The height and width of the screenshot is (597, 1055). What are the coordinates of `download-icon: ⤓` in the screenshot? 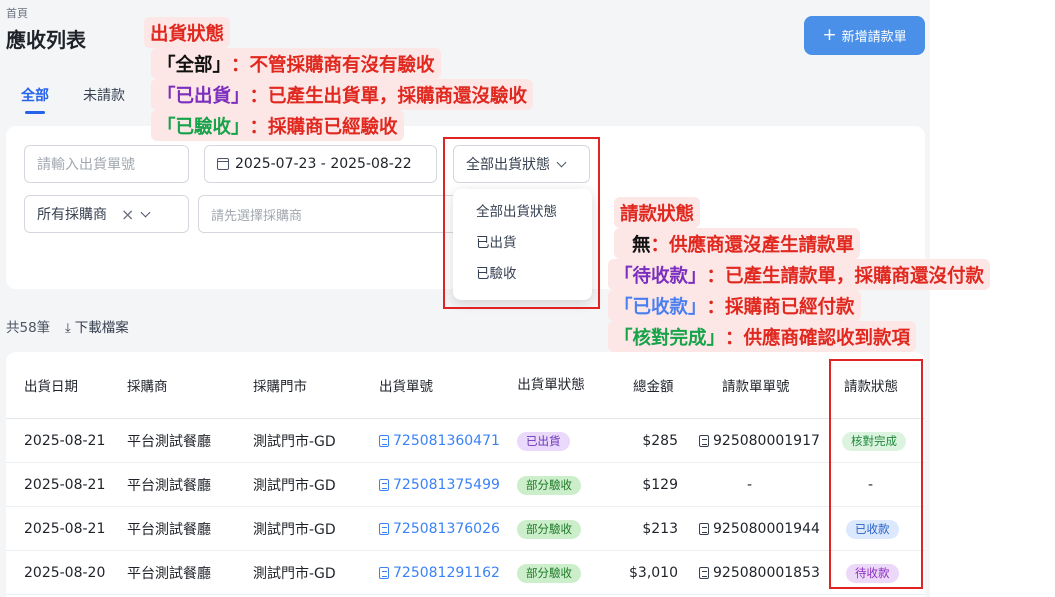 It's located at (68, 328).